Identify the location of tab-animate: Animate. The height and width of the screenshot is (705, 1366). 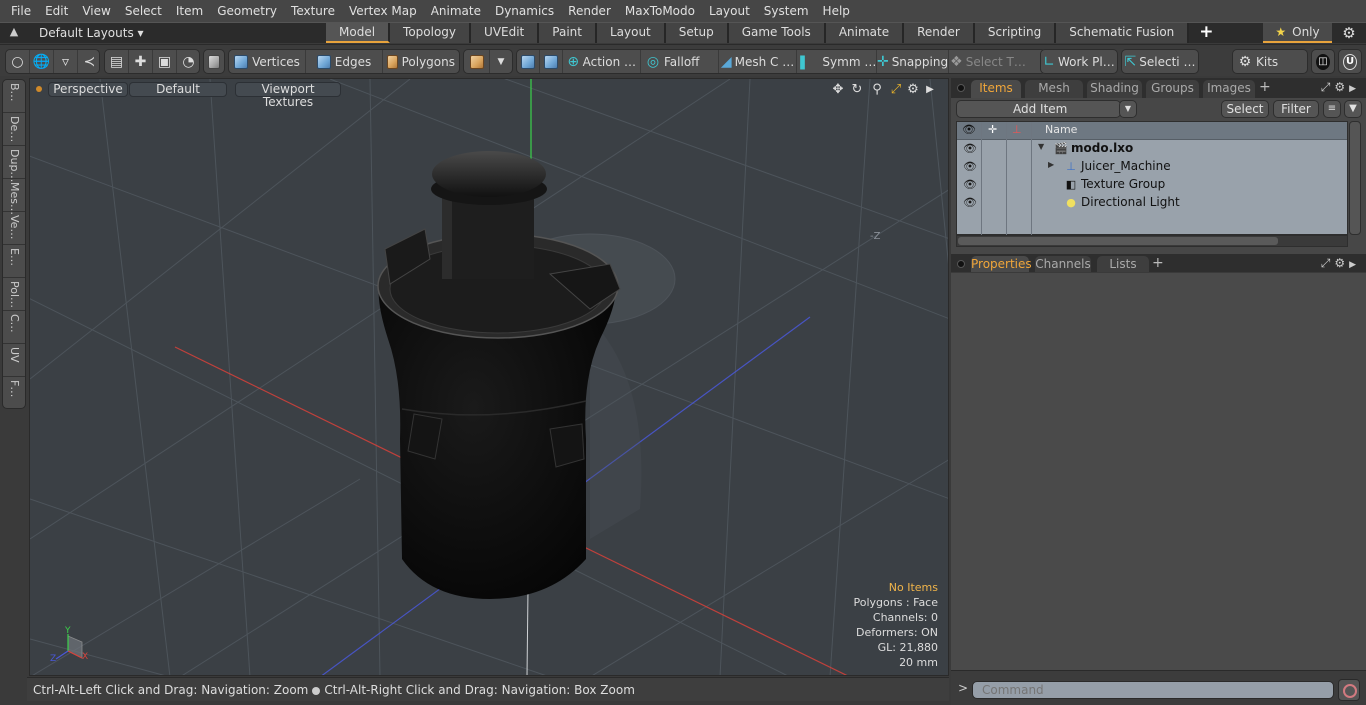
(865, 33).